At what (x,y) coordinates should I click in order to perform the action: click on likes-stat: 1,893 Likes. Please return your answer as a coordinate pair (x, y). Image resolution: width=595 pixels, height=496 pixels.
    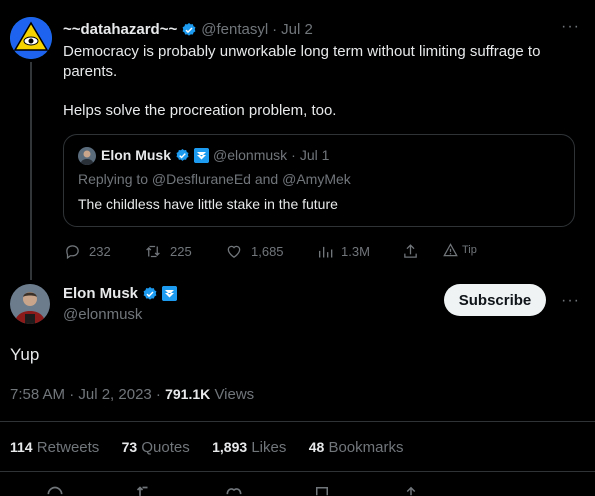
    Looking at the image, I should click on (249, 447).